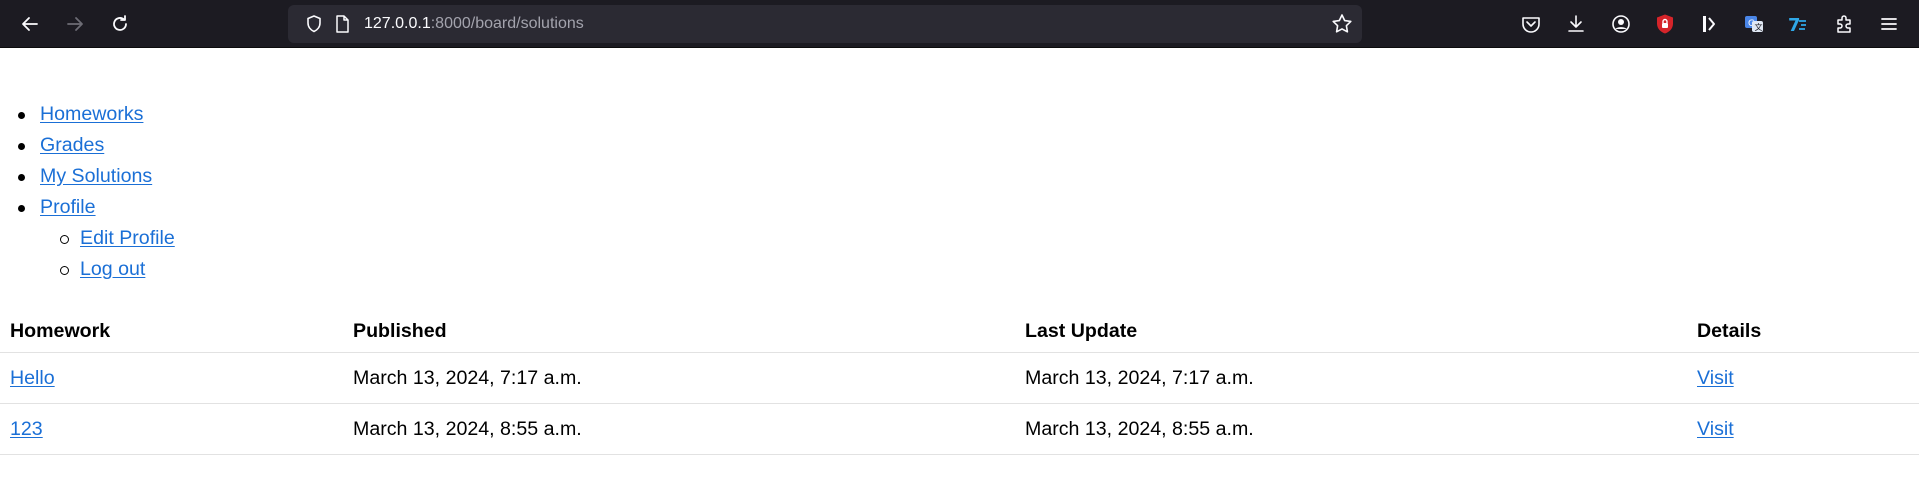  I want to click on nav-item-grades: Grades, so click(87, 145).